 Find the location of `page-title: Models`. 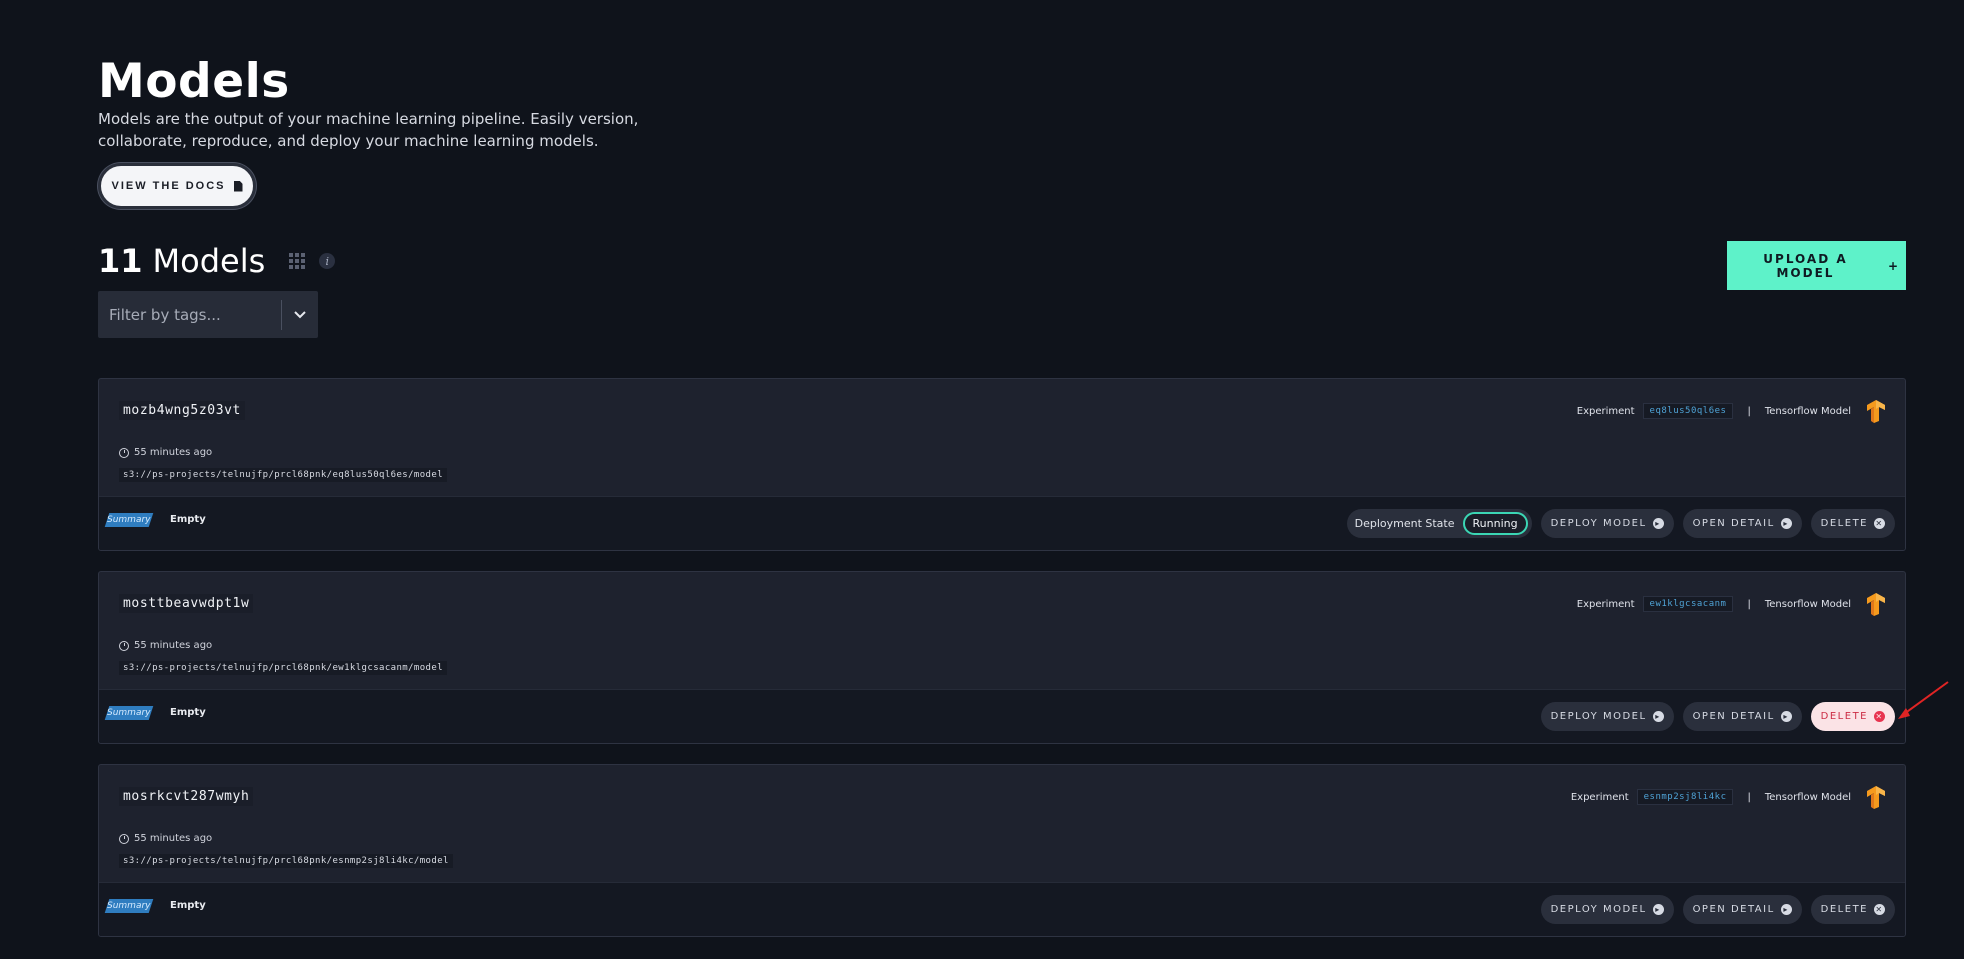

page-title: Models is located at coordinates (194, 81).